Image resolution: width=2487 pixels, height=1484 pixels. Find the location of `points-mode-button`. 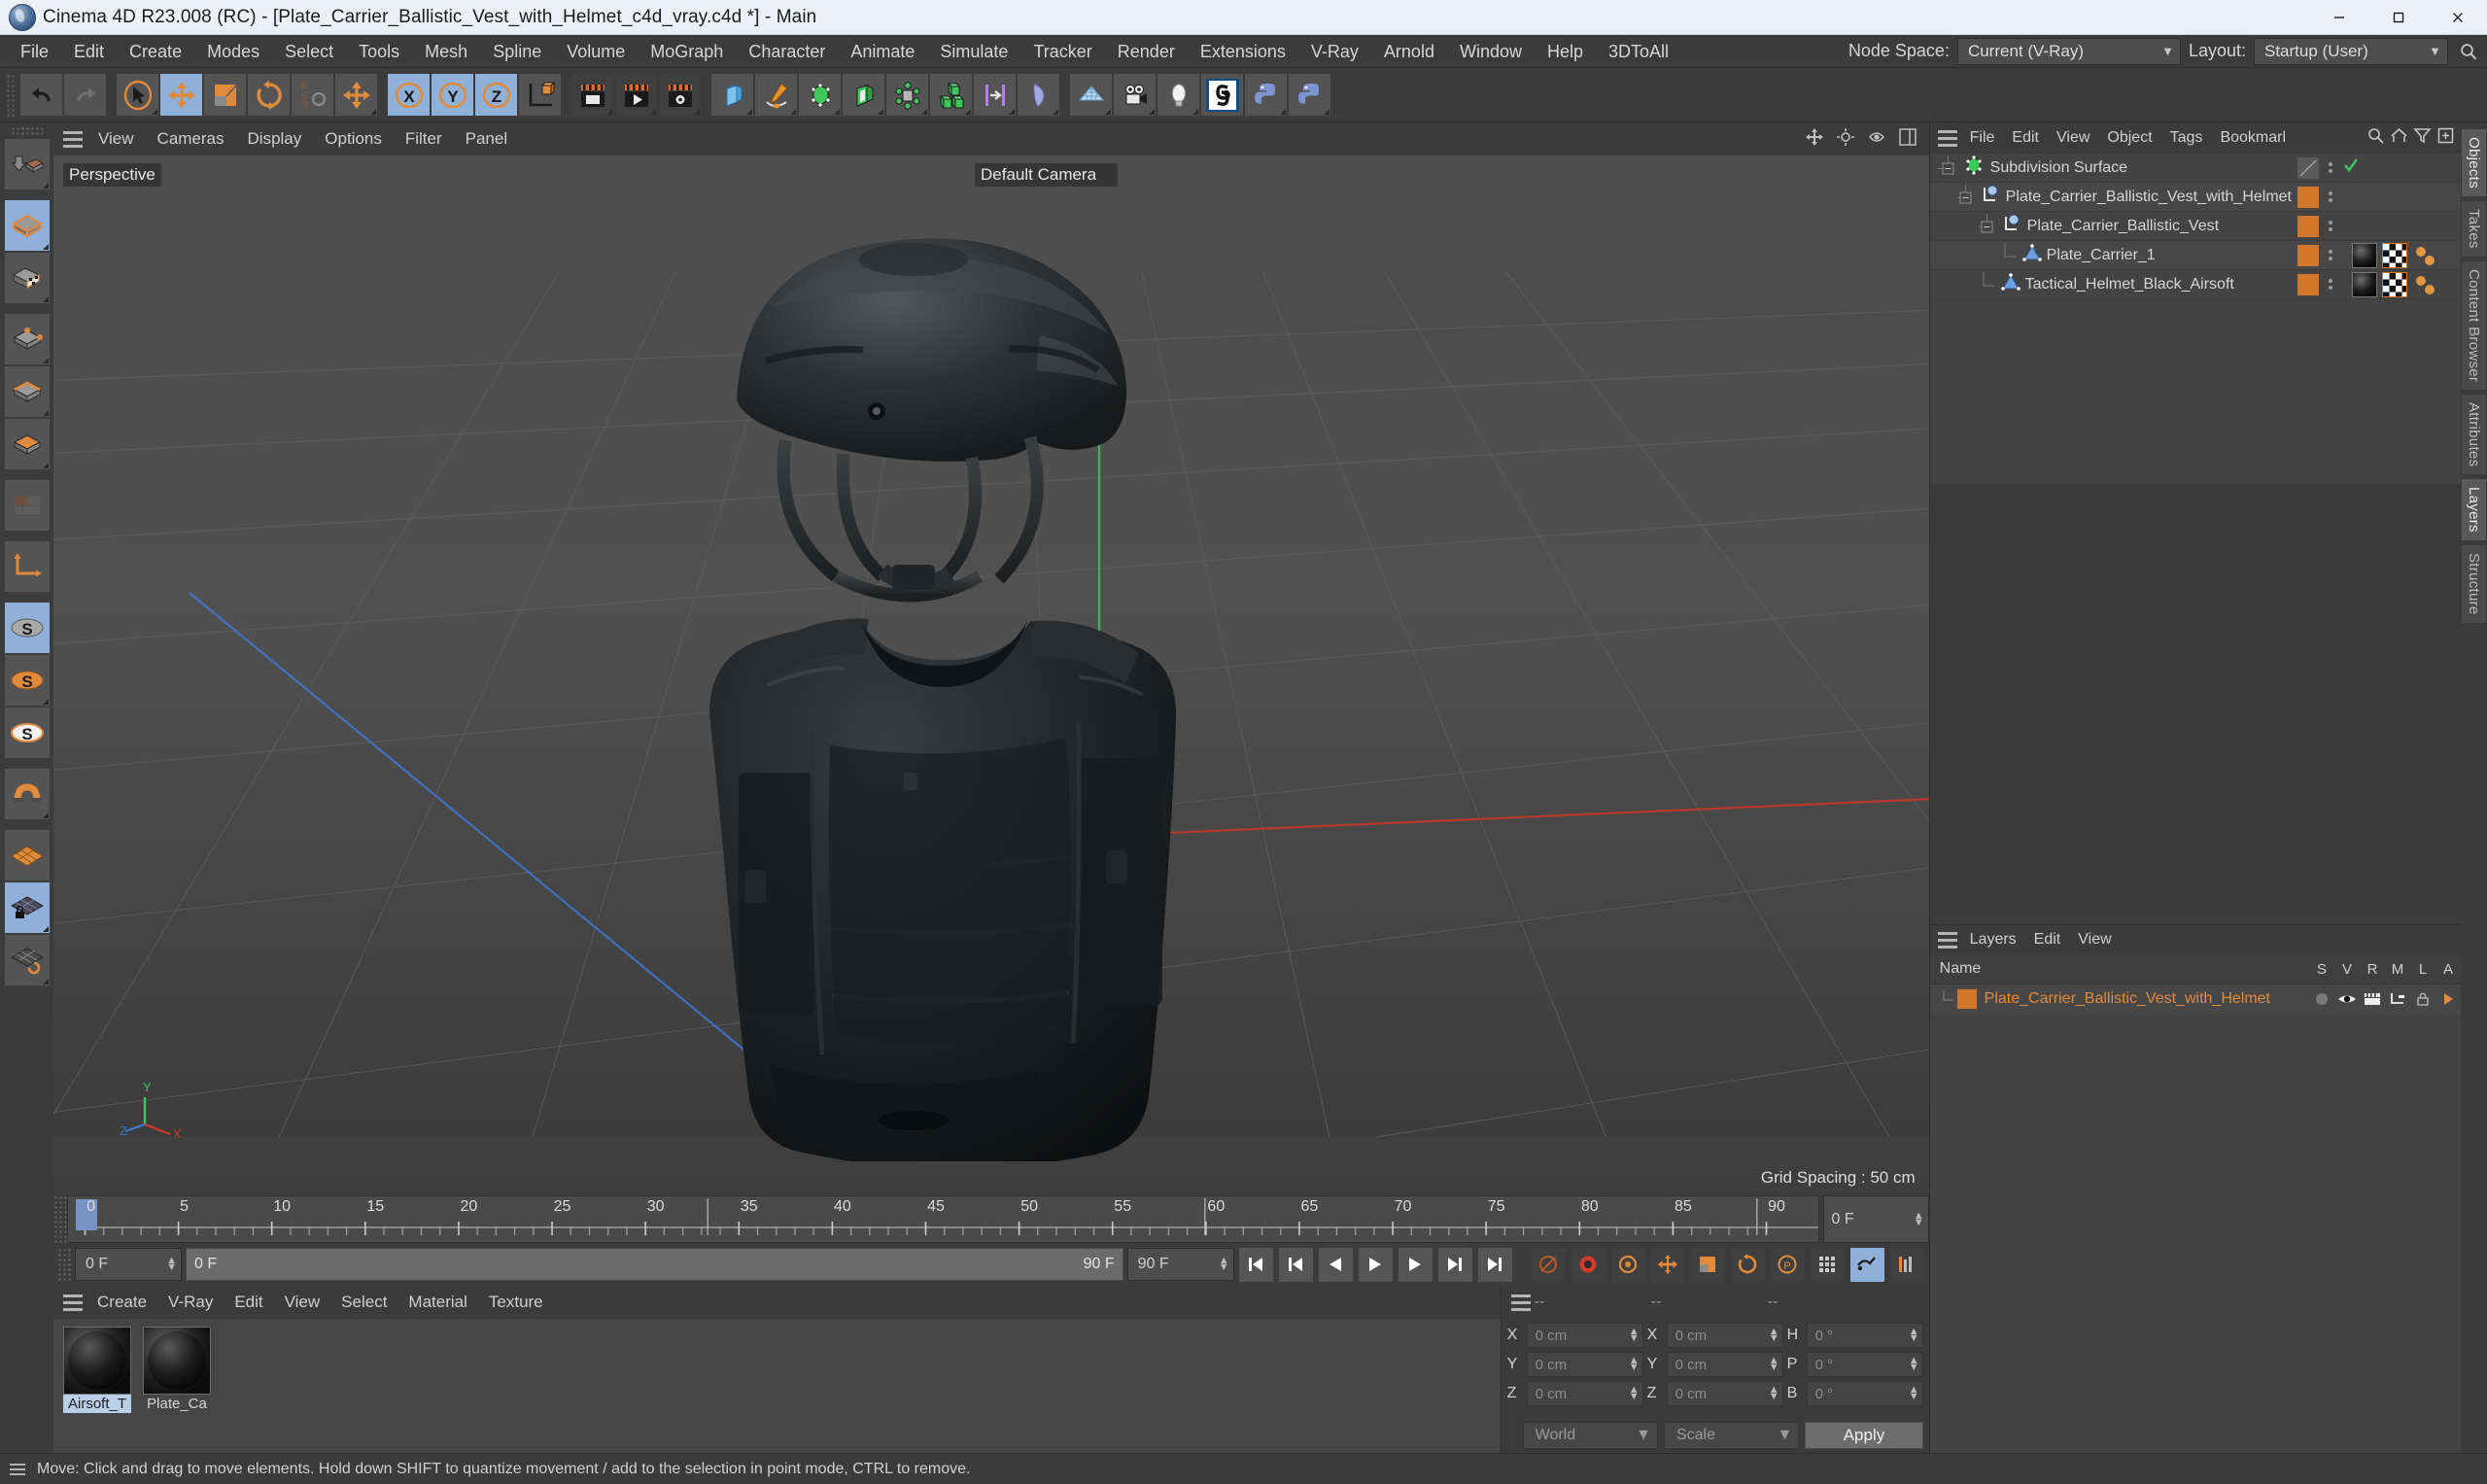

points-mode-button is located at coordinates (27, 339).